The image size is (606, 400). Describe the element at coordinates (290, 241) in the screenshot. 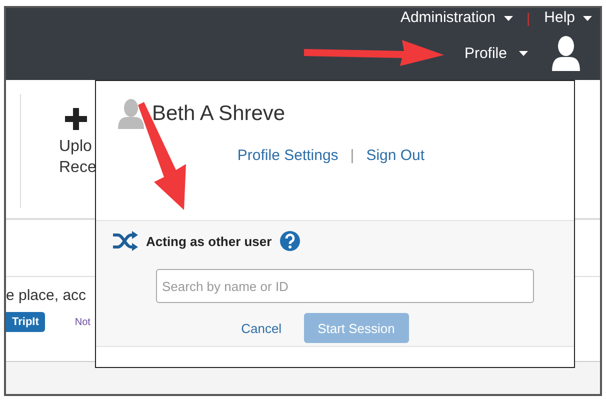

I see `help-icon` at that location.